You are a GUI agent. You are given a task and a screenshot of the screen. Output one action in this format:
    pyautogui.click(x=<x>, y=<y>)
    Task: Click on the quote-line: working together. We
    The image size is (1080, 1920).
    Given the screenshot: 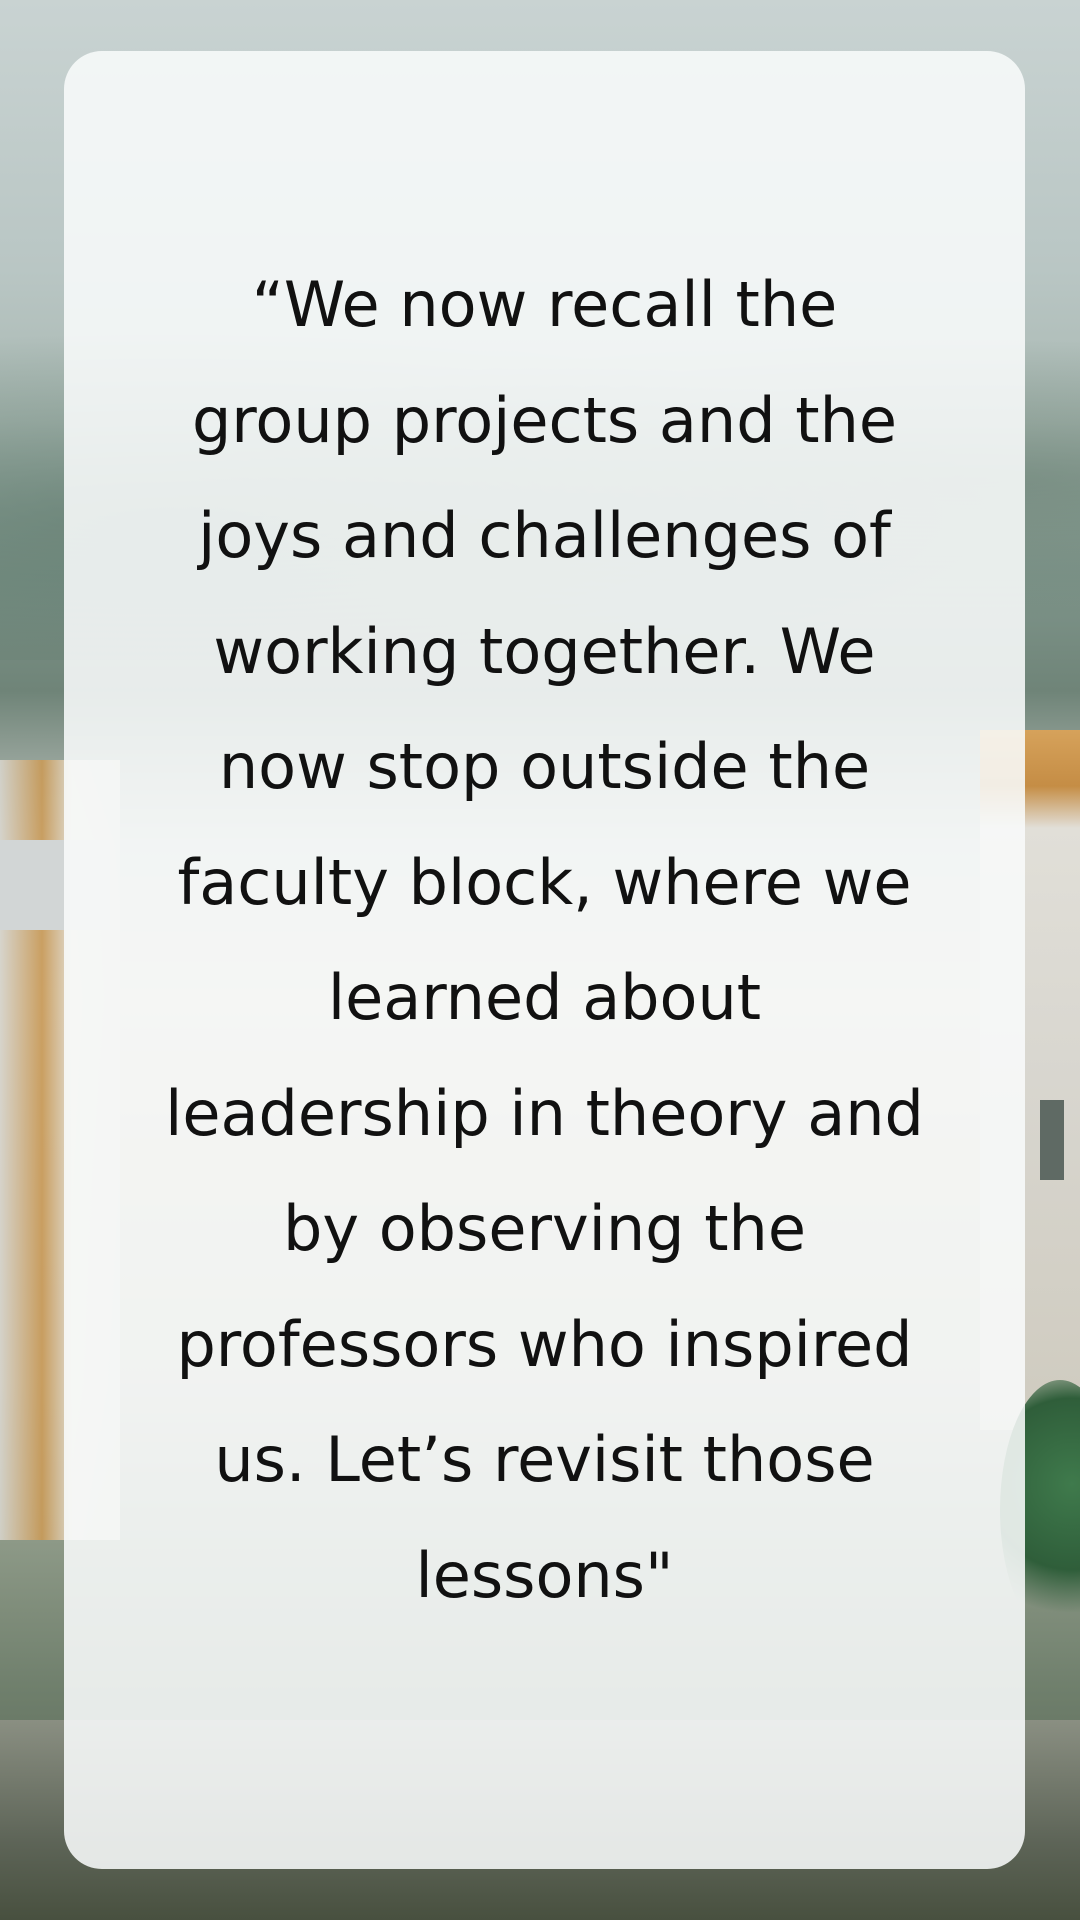 What is the action you would take?
    pyautogui.click(x=544, y=651)
    